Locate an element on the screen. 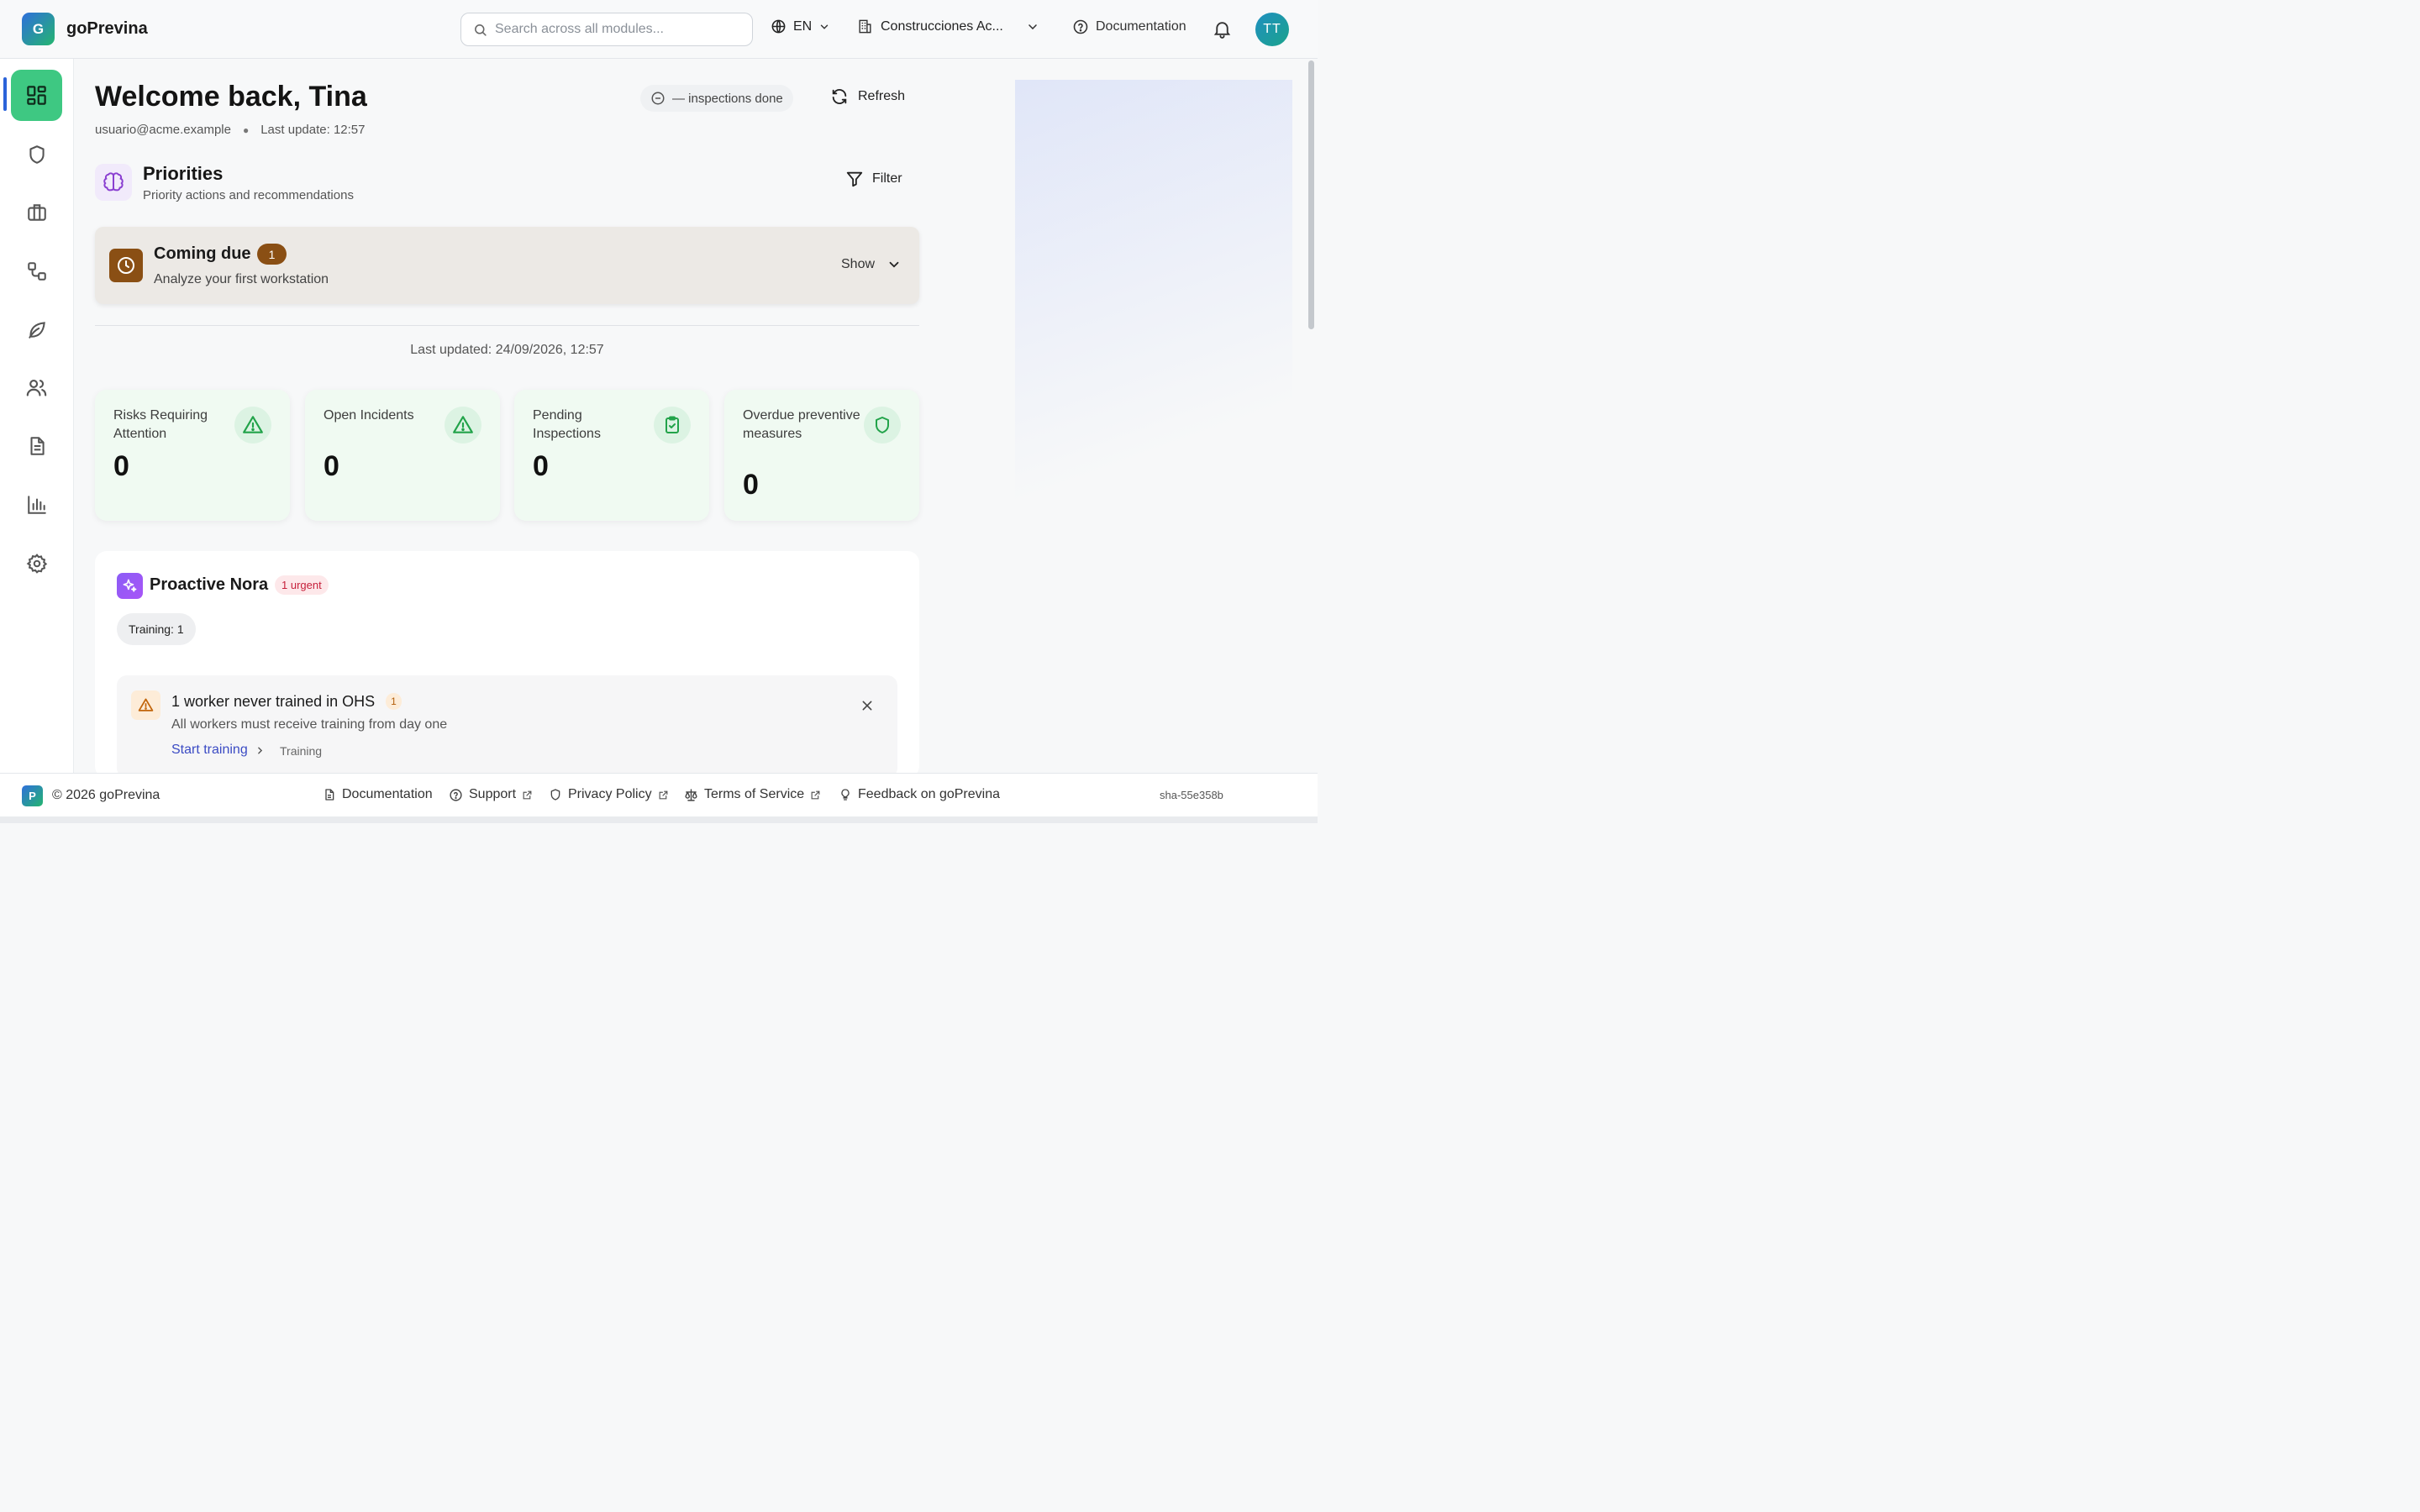  footer-support-link: Support is located at coordinates (491, 794).